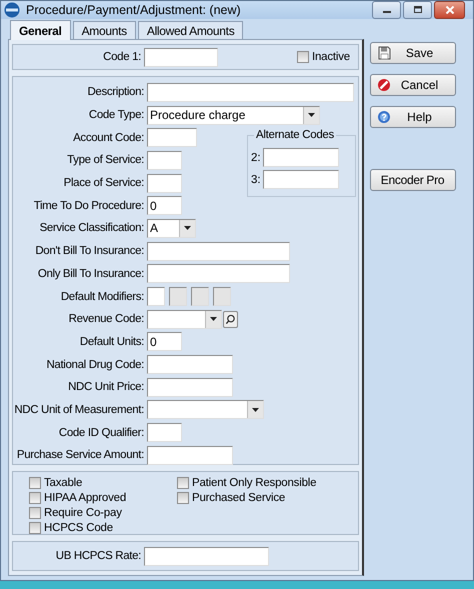 This screenshot has height=589, width=474. I want to click on close-button, so click(449, 10).